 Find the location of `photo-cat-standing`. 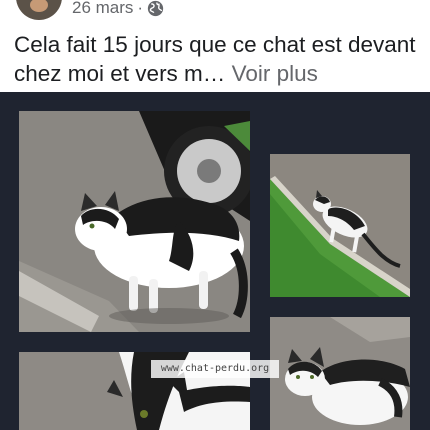

photo-cat-standing is located at coordinates (340, 373).